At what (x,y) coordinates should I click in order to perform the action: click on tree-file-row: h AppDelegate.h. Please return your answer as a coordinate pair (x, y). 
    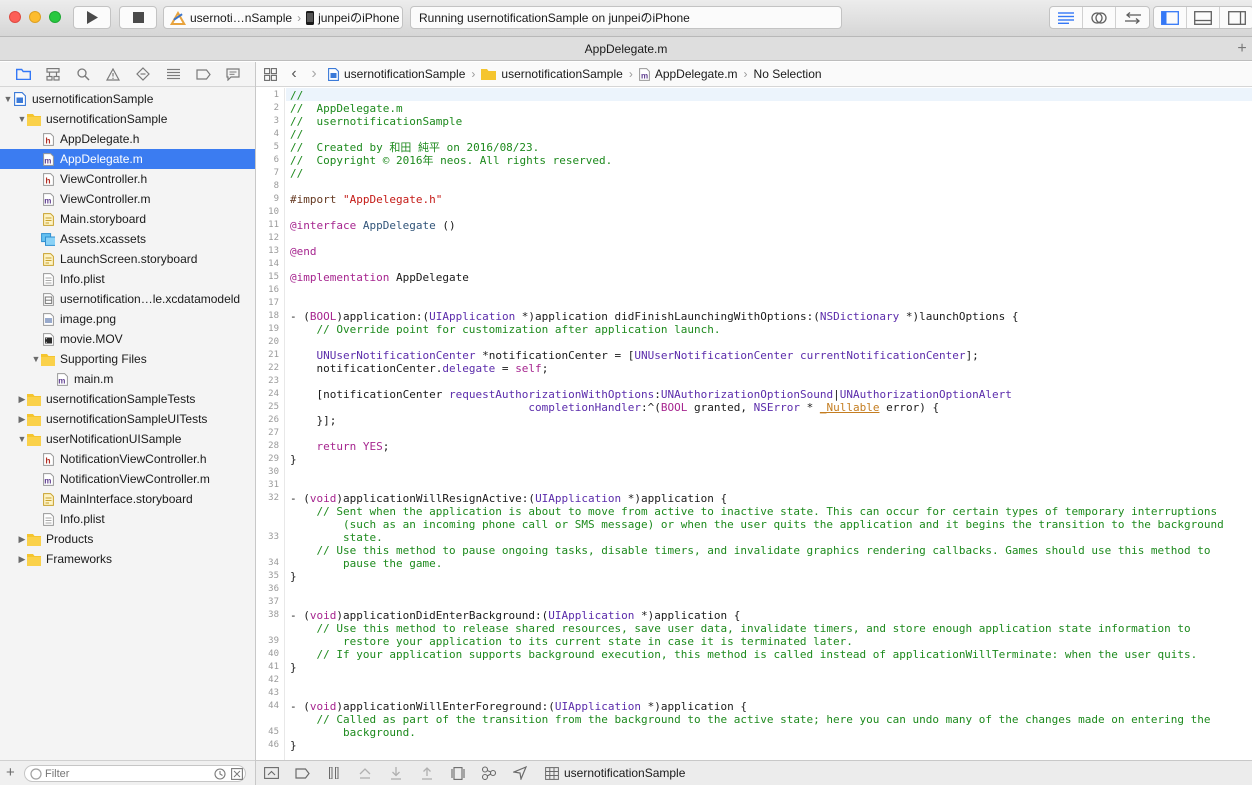
    Looking at the image, I should click on (127, 139).